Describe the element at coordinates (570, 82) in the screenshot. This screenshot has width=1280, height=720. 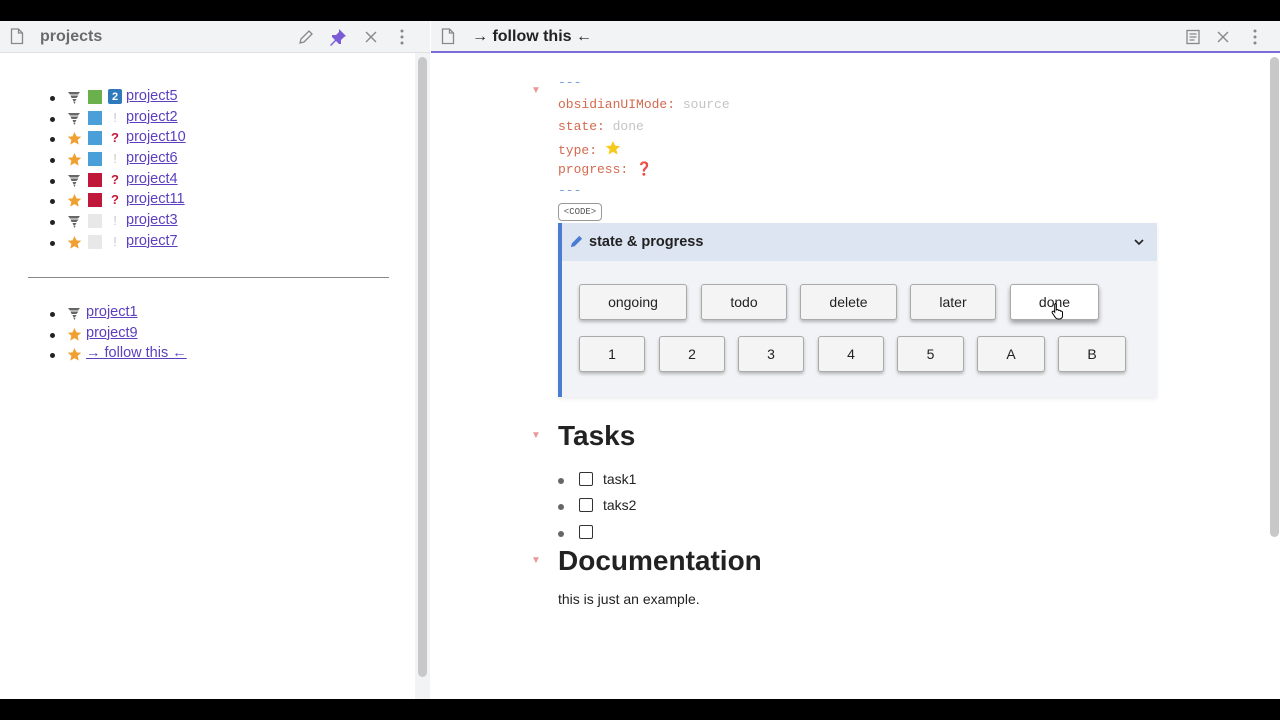
I see `frontmatter-open: ---` at that location.